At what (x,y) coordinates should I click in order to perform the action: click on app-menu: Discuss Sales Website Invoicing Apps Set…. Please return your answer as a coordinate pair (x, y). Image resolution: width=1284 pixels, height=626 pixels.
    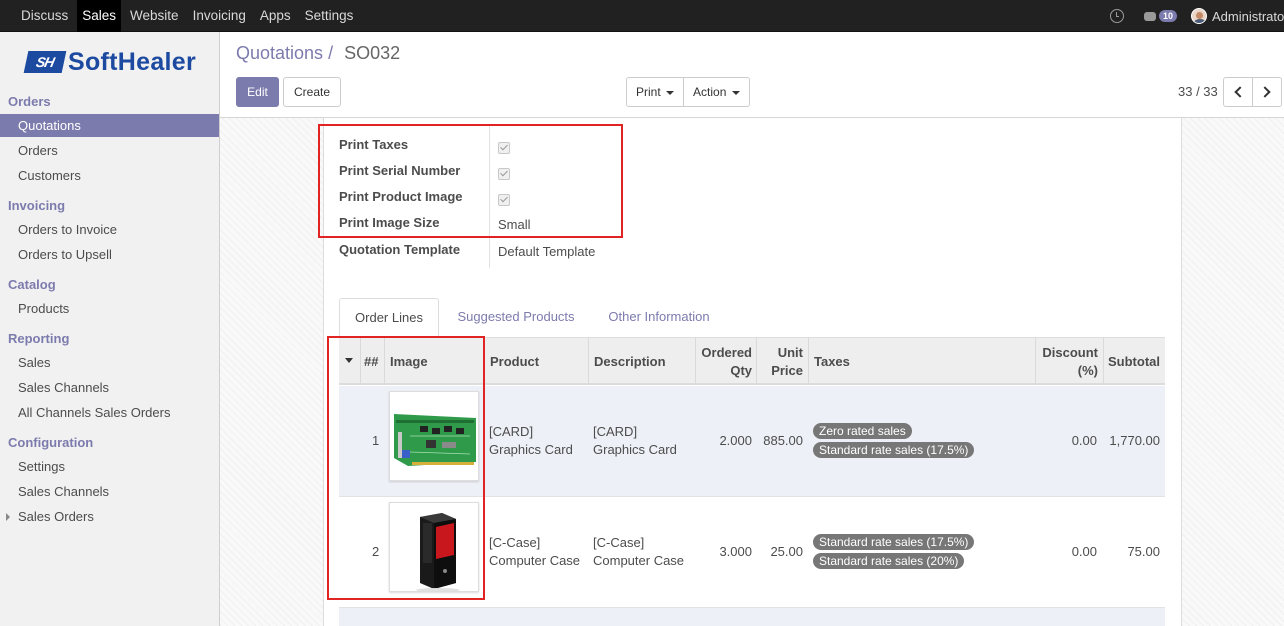
    Looking at the image, I should click on (189, 16).